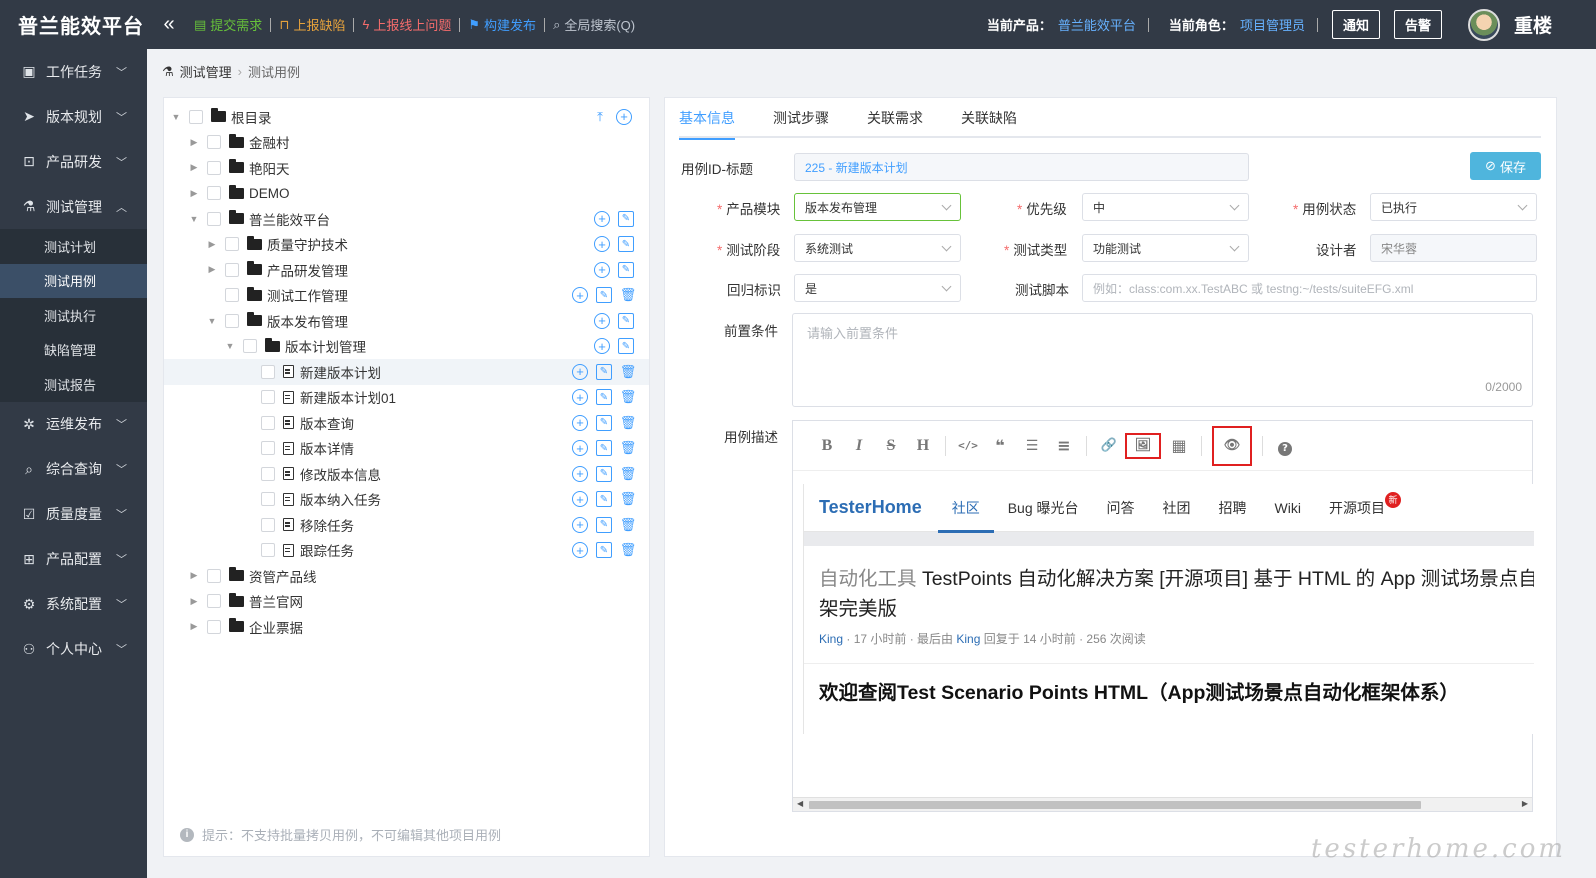 This screenshot has height=878, width=1596. Describe the element at coordinates (73, 71) in the screenshot. I see `sidebar-item-work-tasks: ▣ 工作任务 ﹀` at that location.